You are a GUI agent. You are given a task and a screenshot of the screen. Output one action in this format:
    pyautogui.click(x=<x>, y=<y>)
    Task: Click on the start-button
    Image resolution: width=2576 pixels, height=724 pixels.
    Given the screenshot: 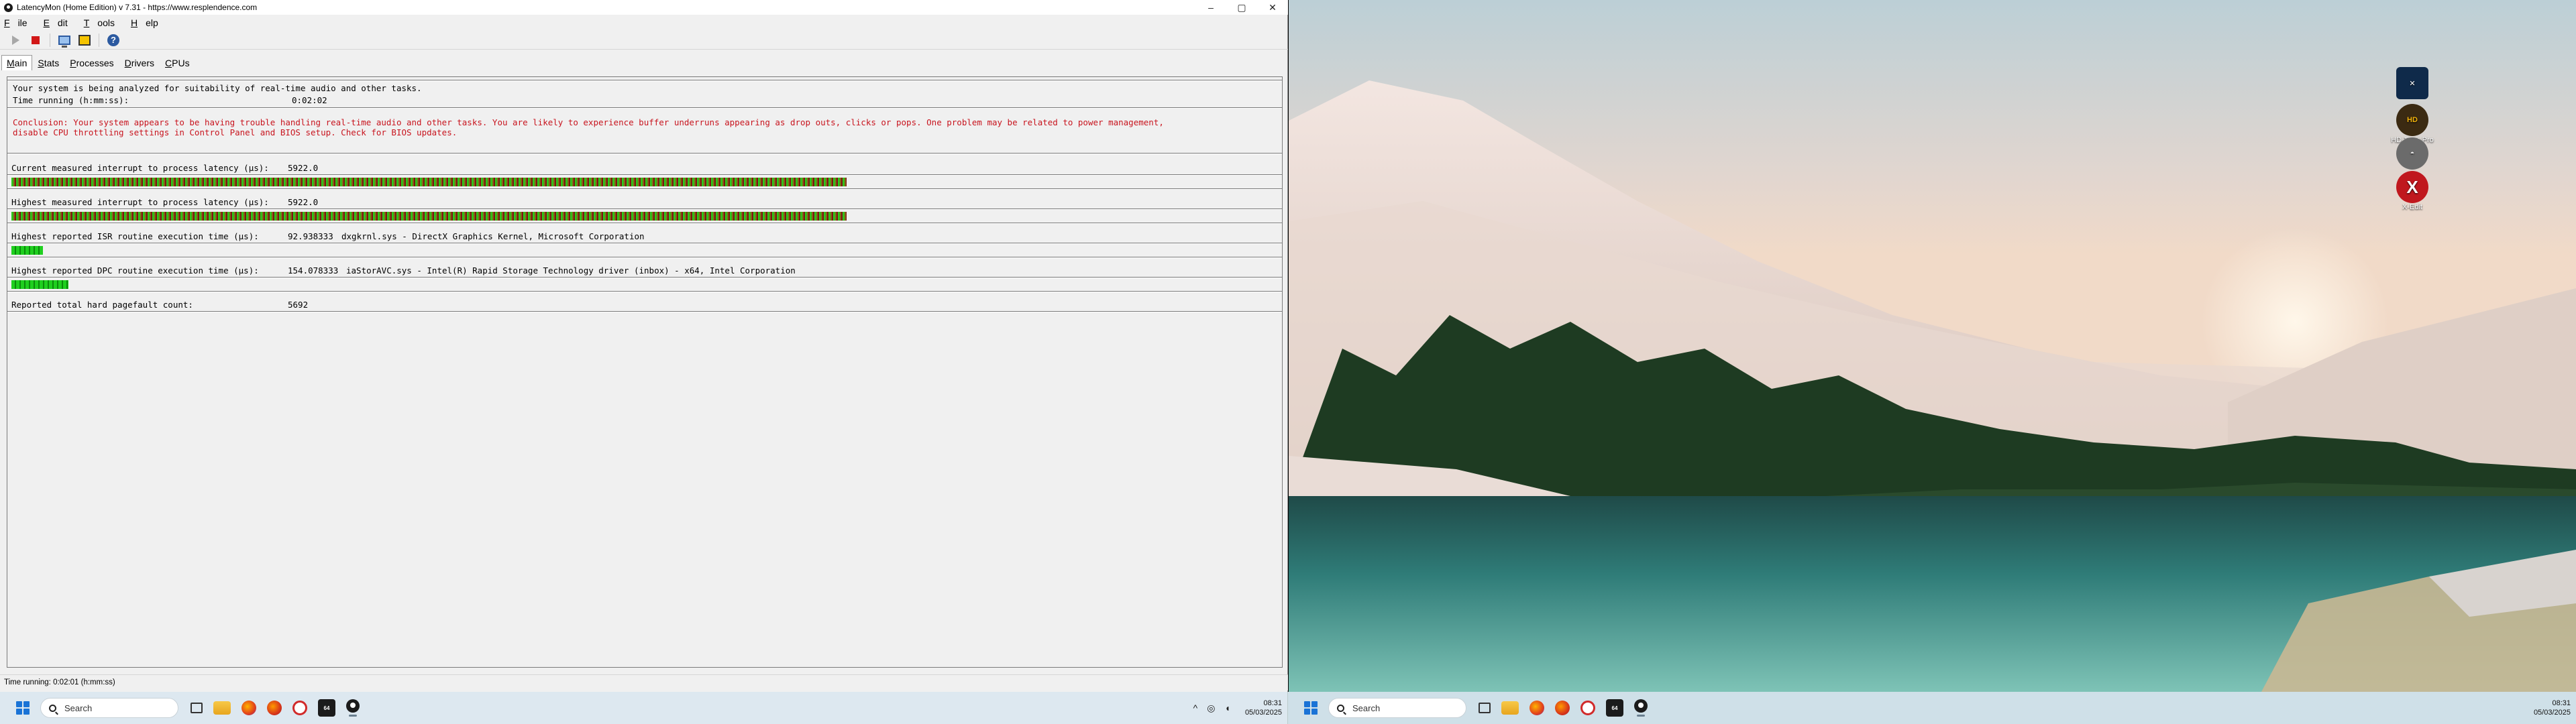 What is the action you would take?
    pyautogui.click(x=15, y=40)
    